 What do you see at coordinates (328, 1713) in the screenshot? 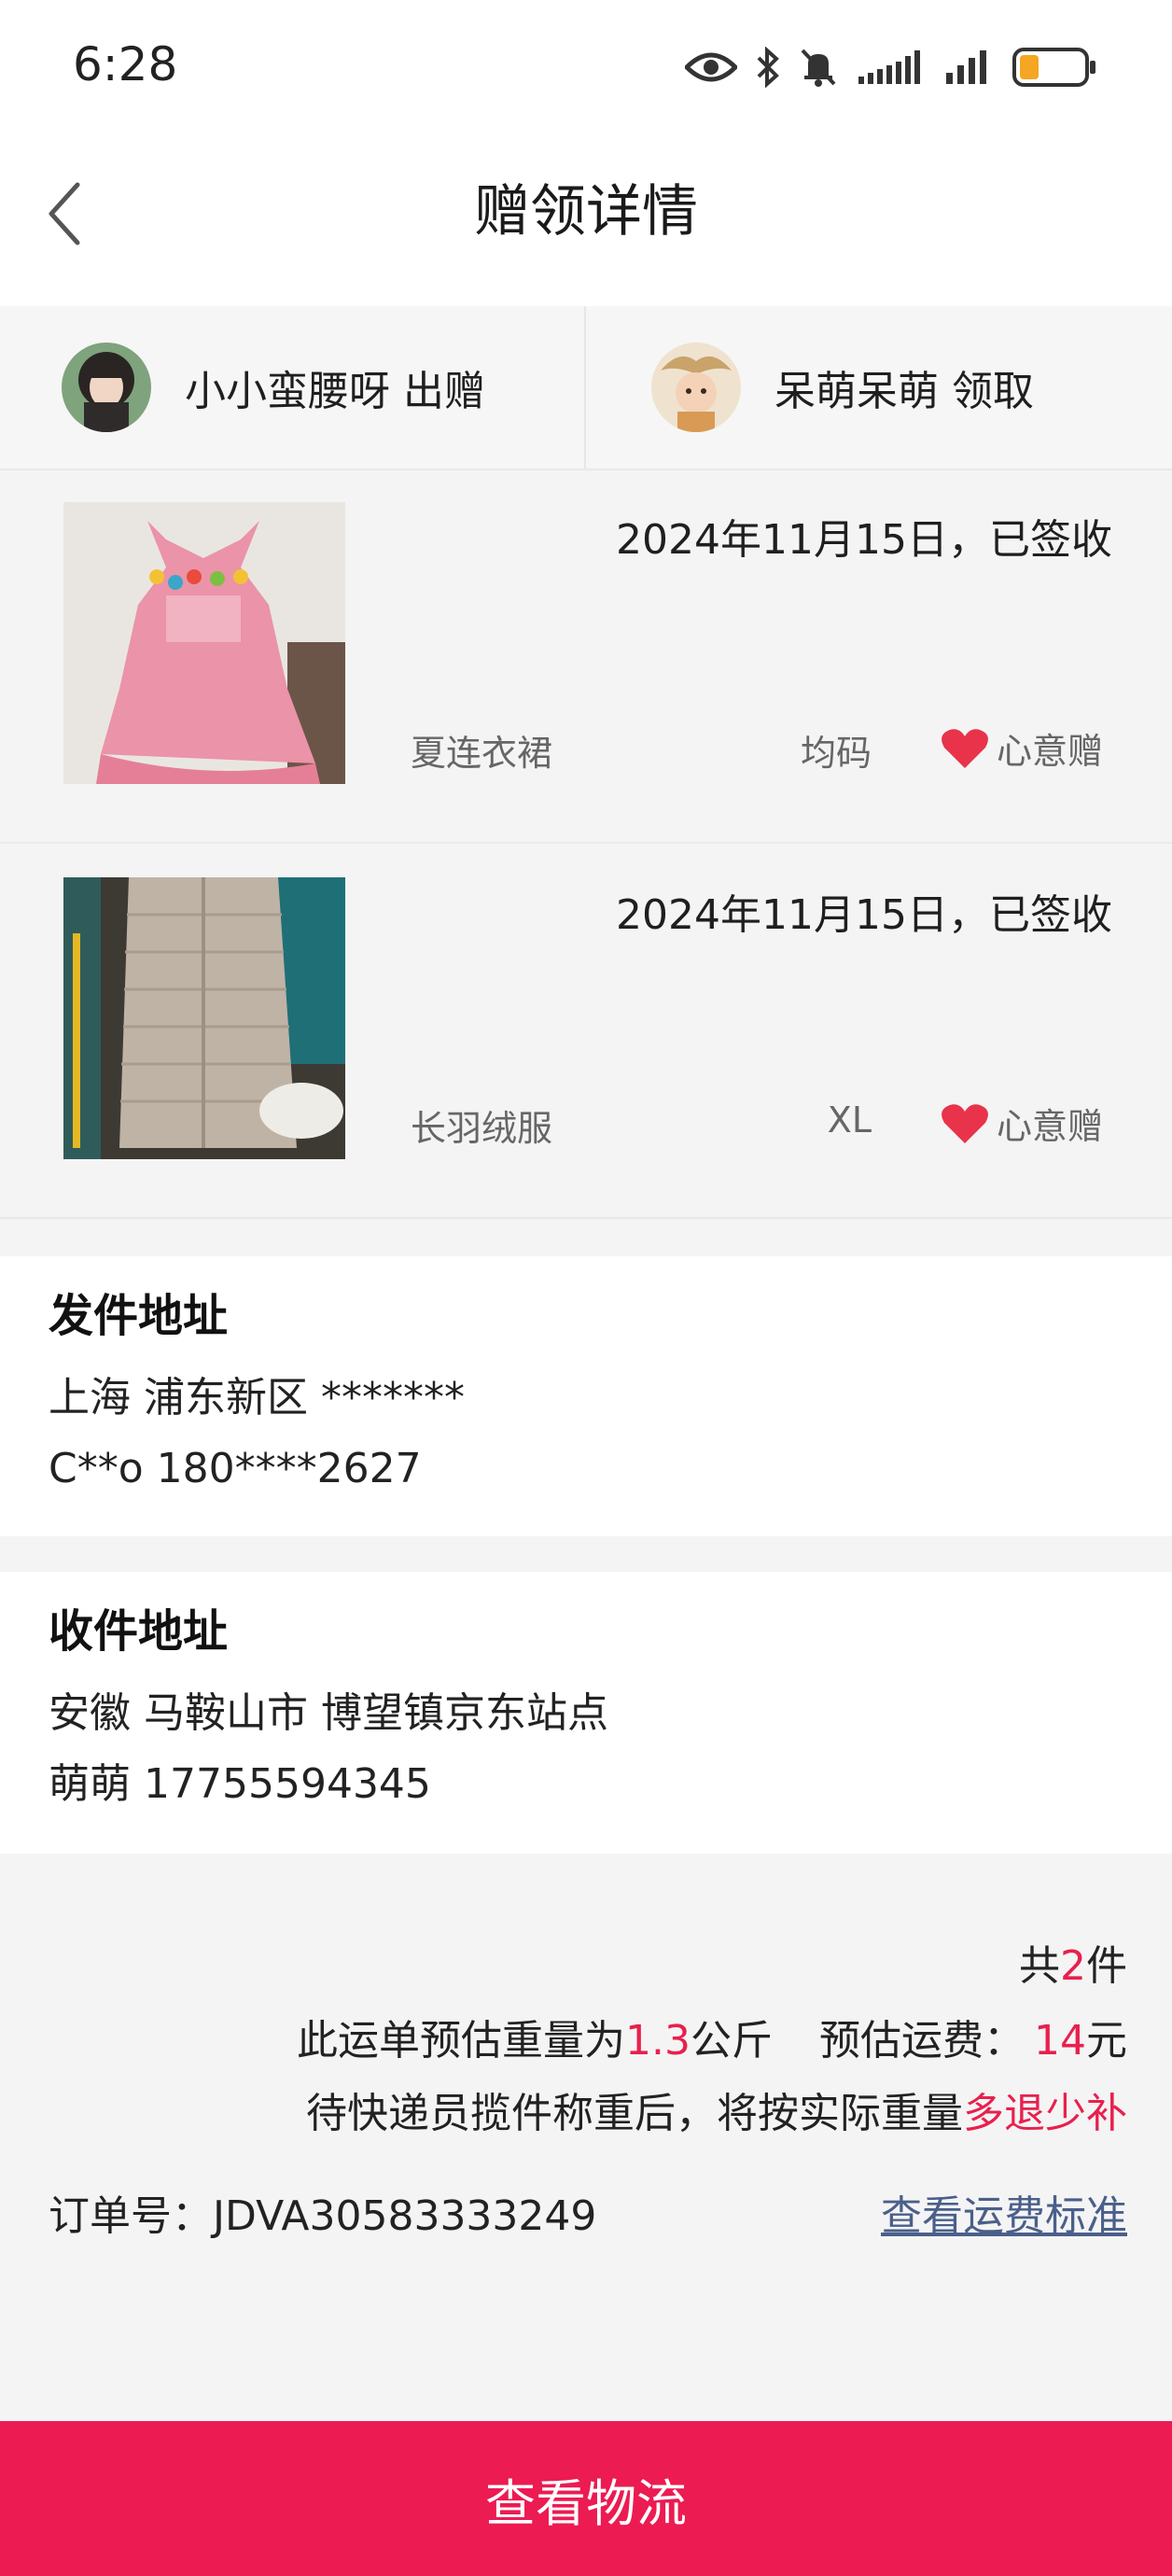
I see `receiver-address: 安徽 马鞍山市 博望镇京东站点` at bounding box center [328, 1713].